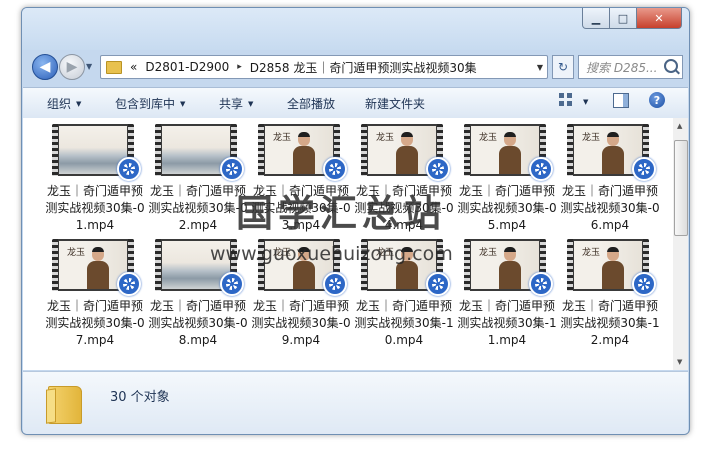 This screenshot has height=453, width=709. What do you see at coordinates (610, 208) in the screenshot?
I see `file-name: 龙玉｜奇门遁甲预测实战视频30集-06.mp4` at bounding box center [610, 208].